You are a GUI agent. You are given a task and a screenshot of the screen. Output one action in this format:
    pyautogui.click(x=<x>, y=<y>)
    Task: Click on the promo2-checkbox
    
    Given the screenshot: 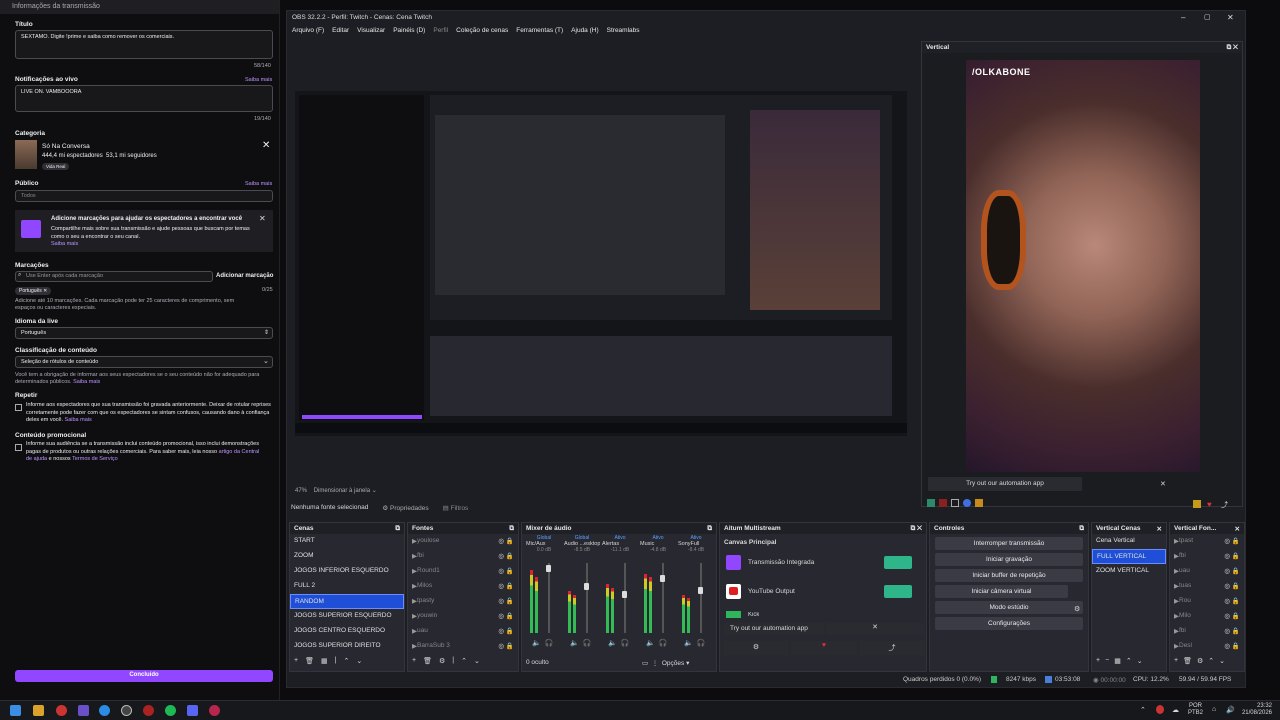 What is the action you would take?
    pyautogui.click(x=18, y=447)
    